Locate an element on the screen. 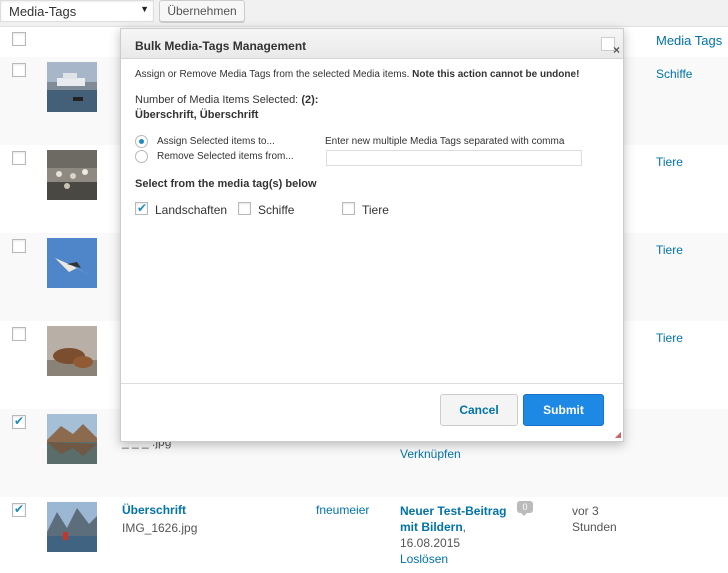 This screenshot has height=573, width=728. intro-warning: Note this action cannot be undone! is located at coordinates (496, 74).